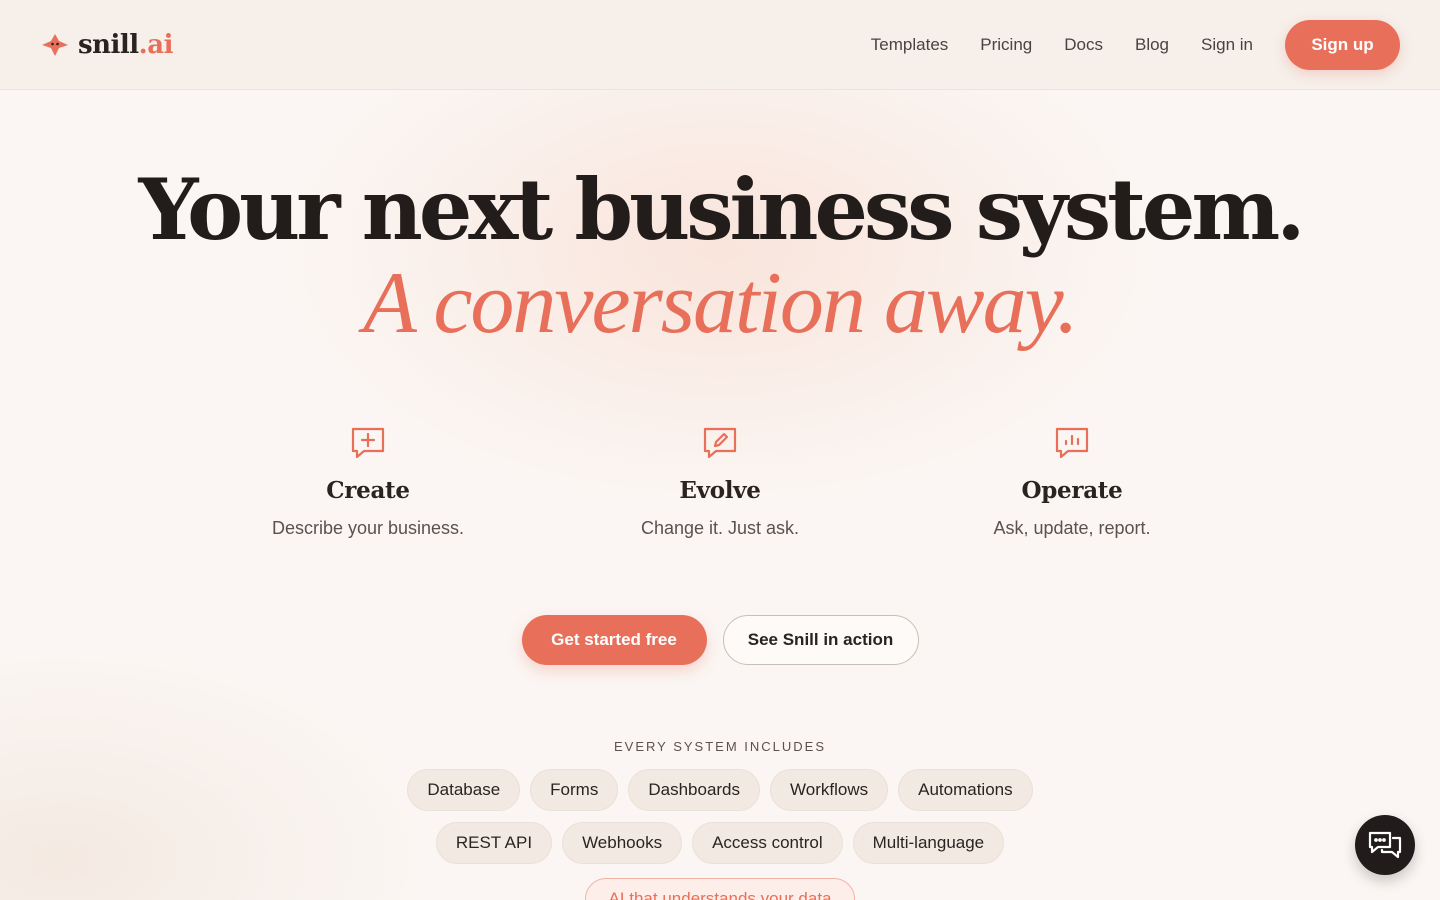 The height and width of the screenshot is (900, 1440). What do you see at coordinates (720, 640) in the screenshot?
I see `cta-group: Get started free See Snill in action` at bounding box center [720, 640].